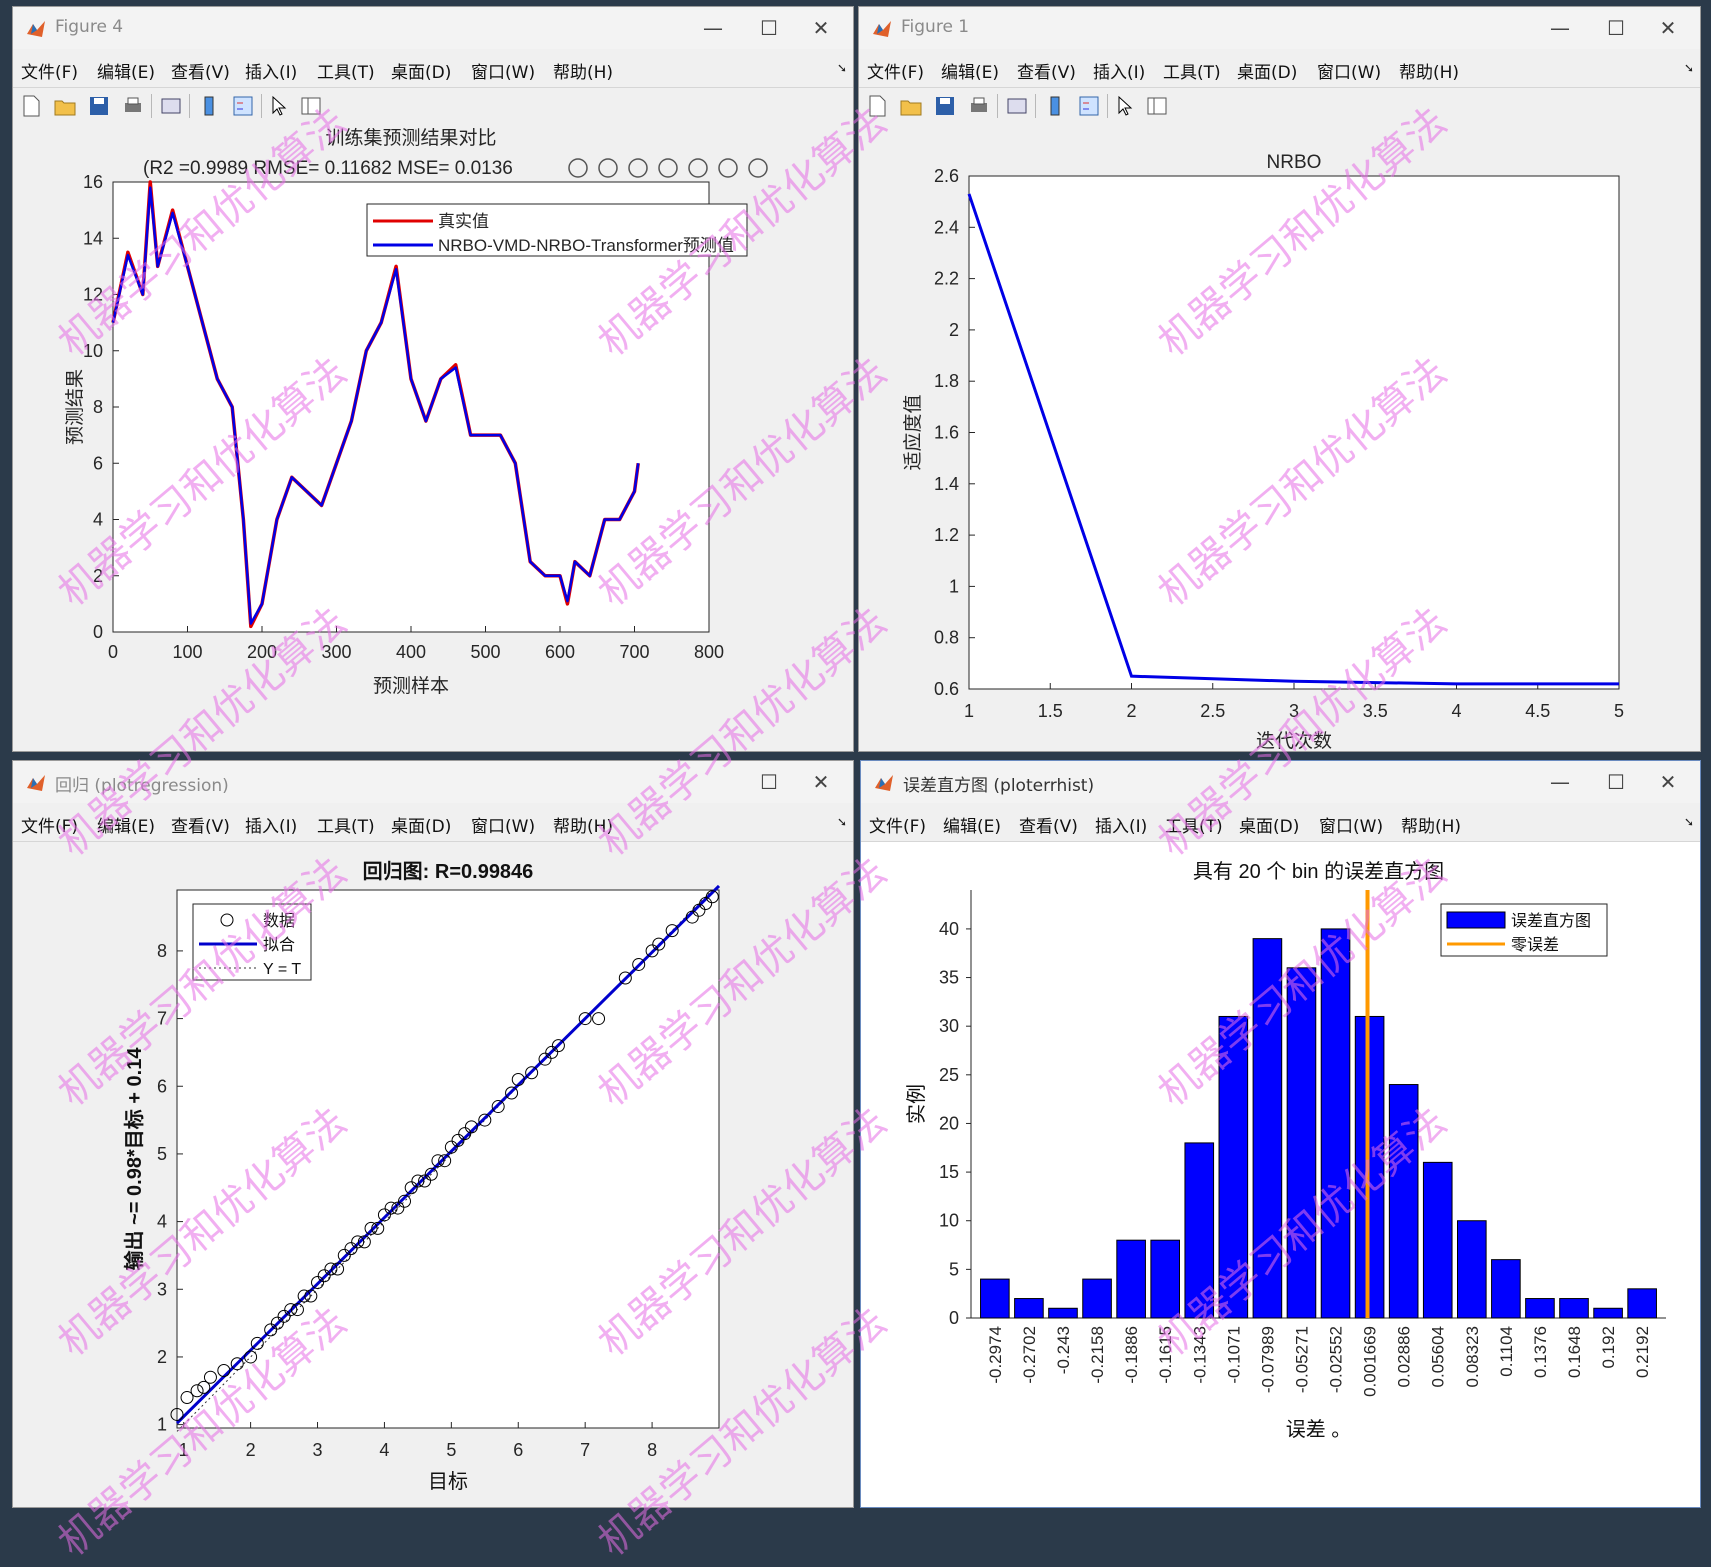 This screenshot has height=1567, width=1711. Describe the element at coordinates (1279, 28) in the screenshot. I see `titlebar: Figure 1 — ☐ ✕` at that location.